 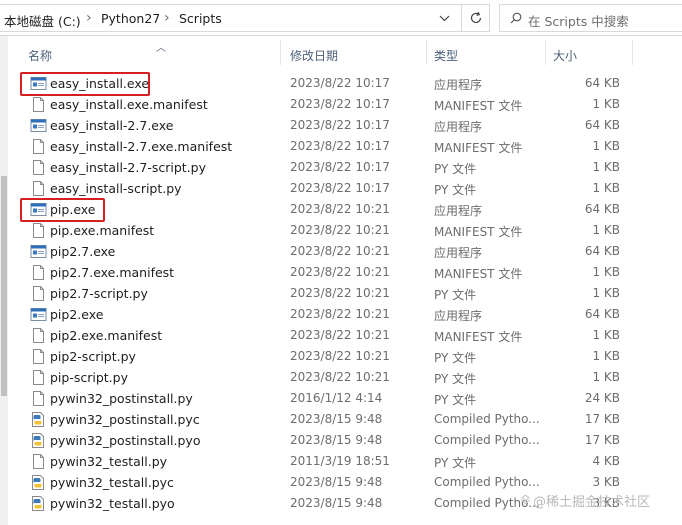 I want to click on highlight-box, so click(x=62, y=210).